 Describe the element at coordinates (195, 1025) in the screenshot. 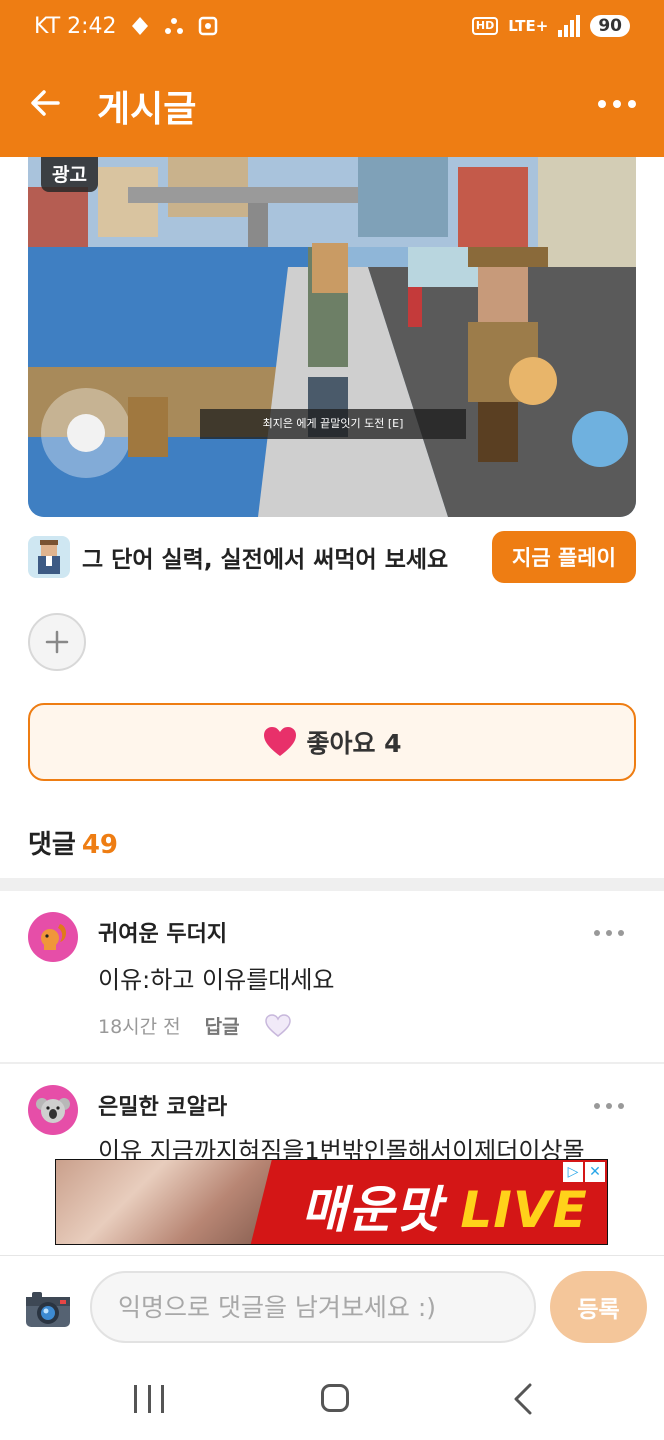

I see `comment-meta: 18시간 전 답글` at that location.